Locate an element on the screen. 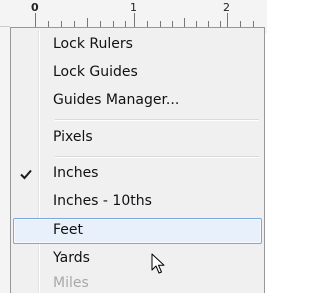 This screenshot has height=297, width=320. menu-item-inches-10ths: Inches - 10ths is located at coordinates (137, 202).